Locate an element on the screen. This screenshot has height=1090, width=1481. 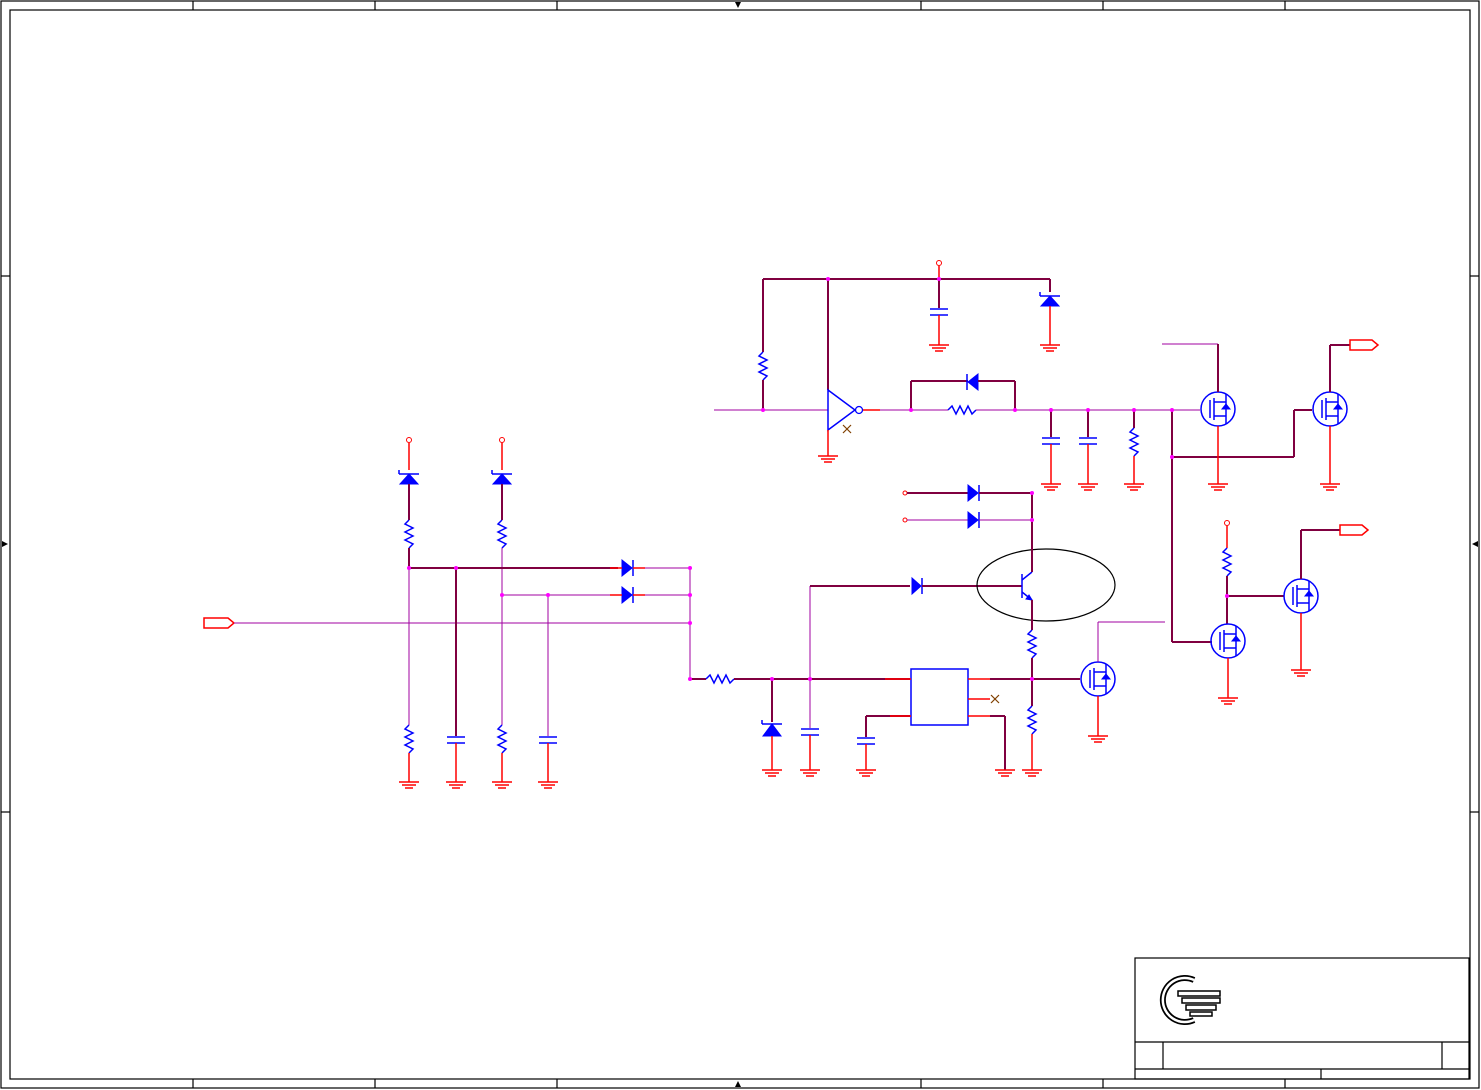
mid-zener is located at coordinates (771, 728).